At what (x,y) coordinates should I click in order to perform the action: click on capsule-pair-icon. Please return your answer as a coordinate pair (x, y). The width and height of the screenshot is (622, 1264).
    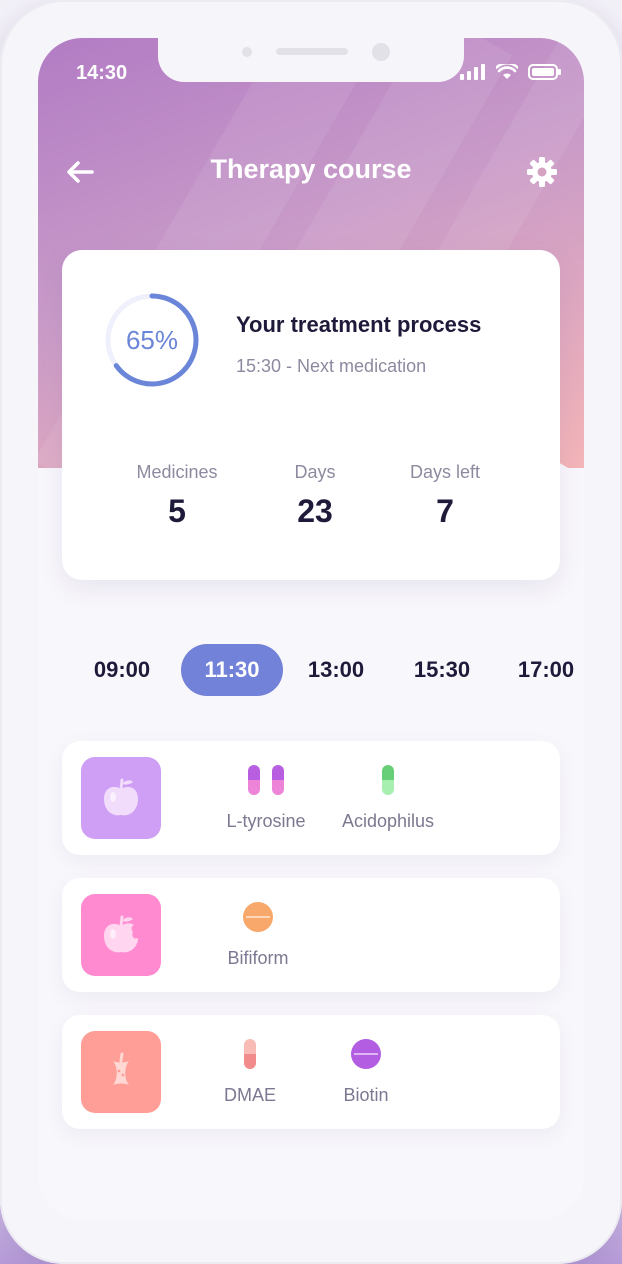
    Looking at the image, I should click on (266, 780).